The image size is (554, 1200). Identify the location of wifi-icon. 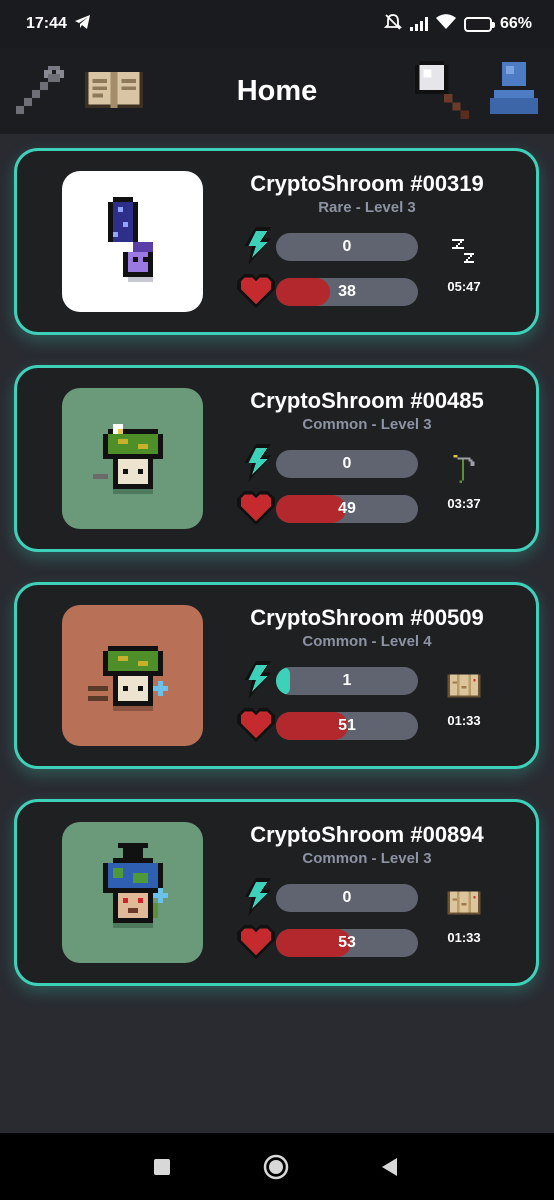
(445, 24).